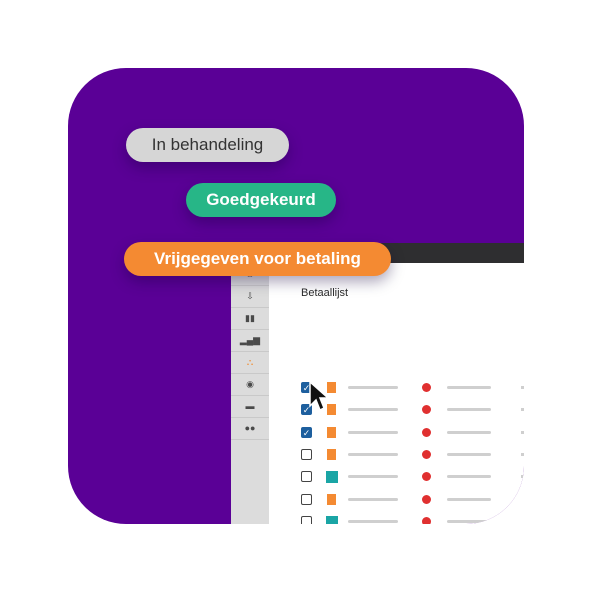  What do you see at coordinates (250, 362) in the screenshot?
I see `bank-icon: ⛬` at bounding box center [250, 362].